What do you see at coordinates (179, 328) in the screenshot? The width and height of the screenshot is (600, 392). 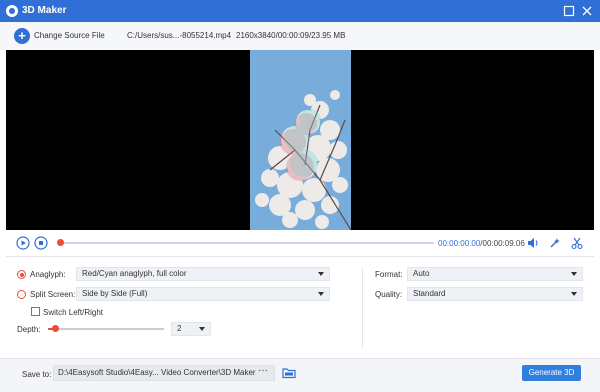 I see `depth-value: 2` at bounding box center [179, 328].